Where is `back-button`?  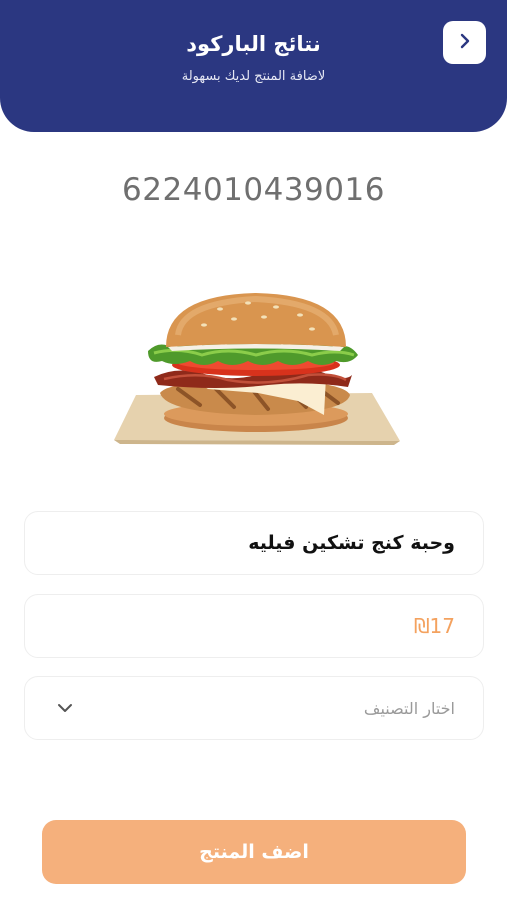
back-button is located at coordinates (464, 42).